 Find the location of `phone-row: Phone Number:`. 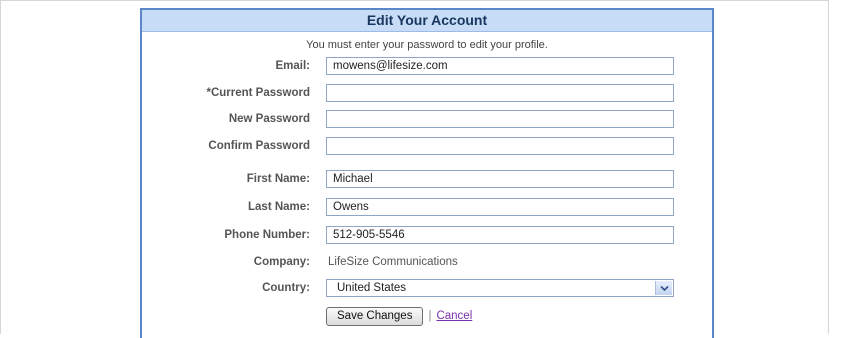

phone-row: Phone Number: is located at coordinates (427, 235).